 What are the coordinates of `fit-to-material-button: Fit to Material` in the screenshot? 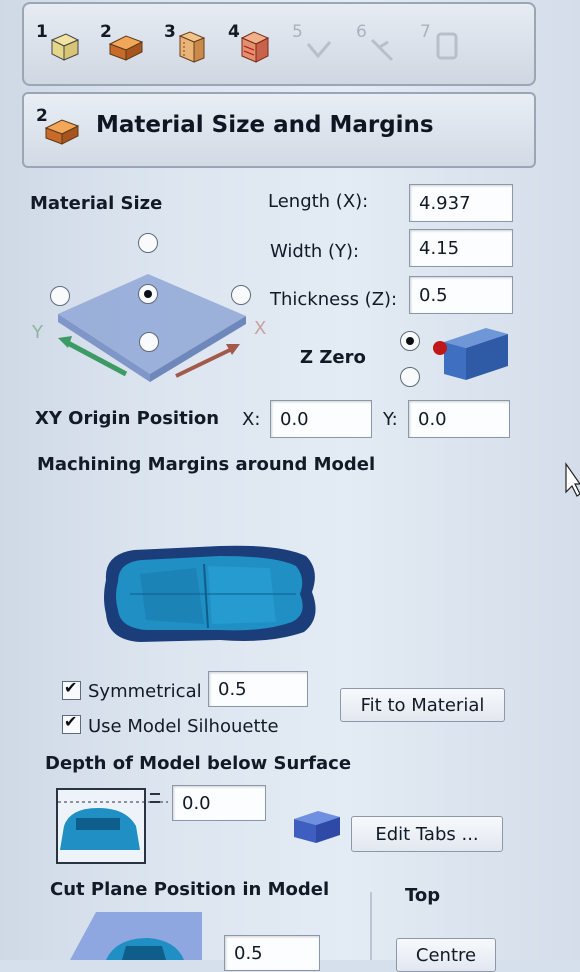 It's located at (422, 705).